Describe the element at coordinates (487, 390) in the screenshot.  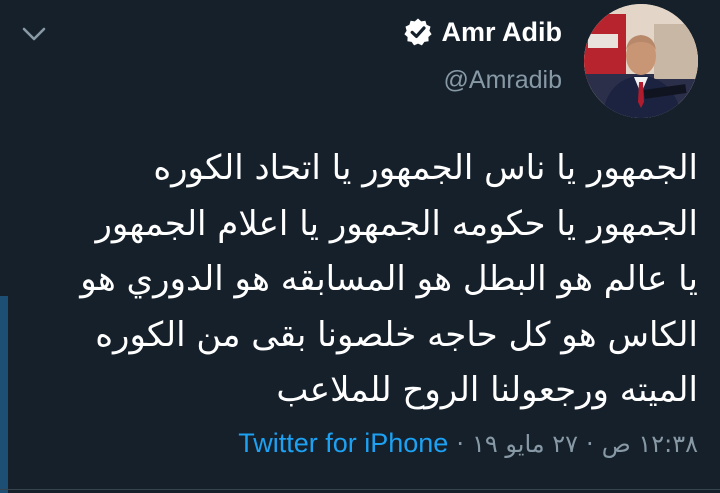
I see `tweet-text-line: الميته ورجعولنا الروح للملاعب` at that location.